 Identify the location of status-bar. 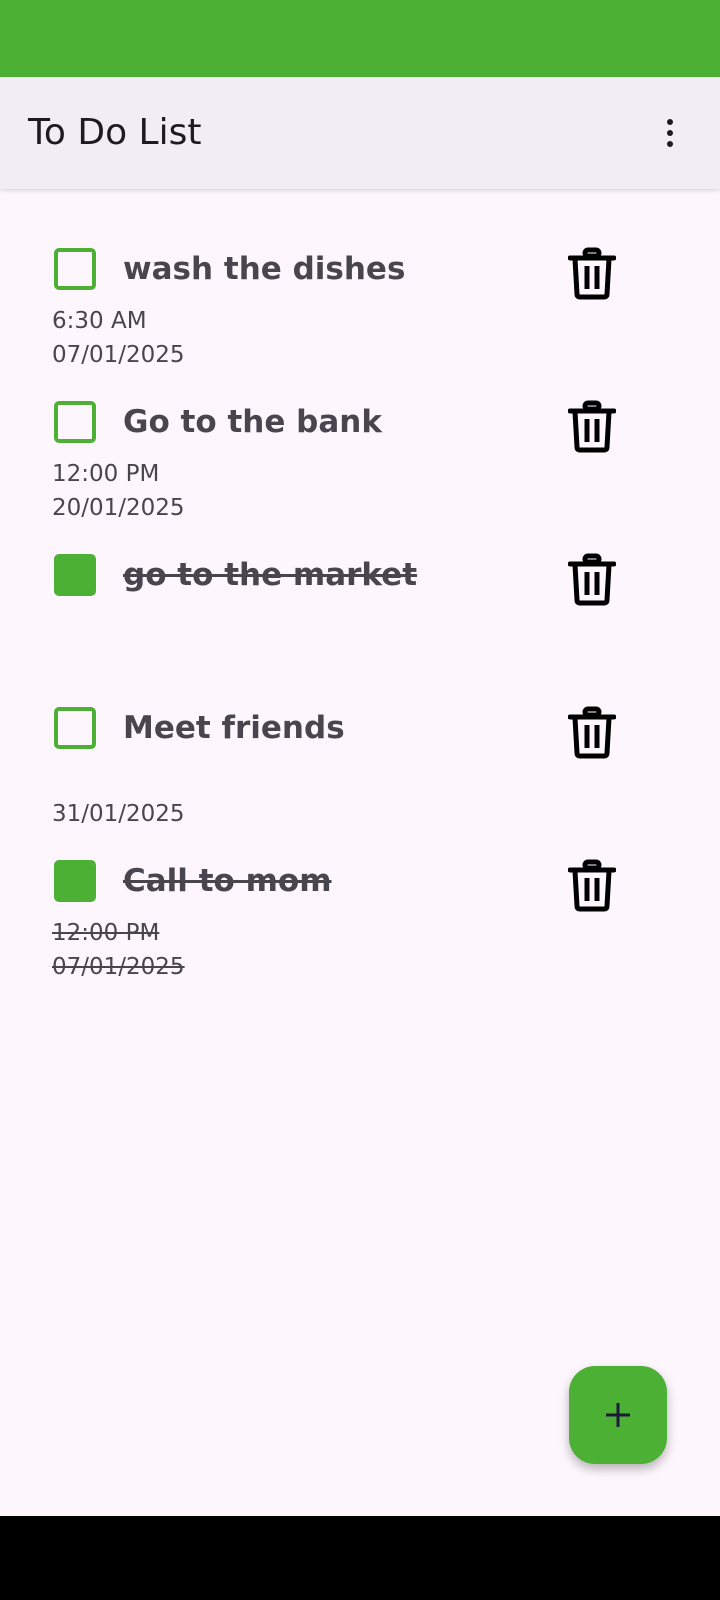
(360, 38).